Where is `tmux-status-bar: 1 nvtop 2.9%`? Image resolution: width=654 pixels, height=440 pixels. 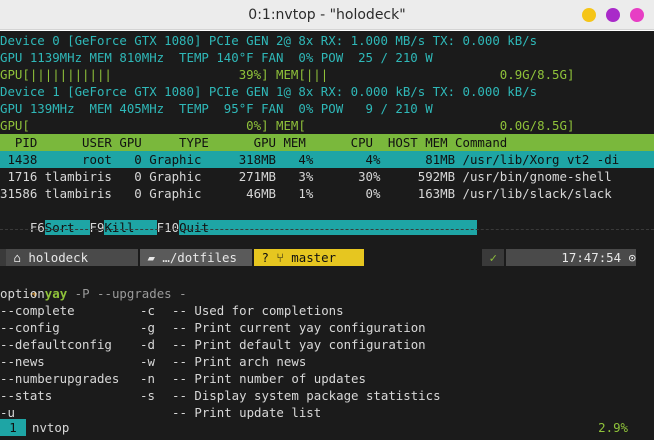 tmux-status-bar: 1 nvtop 2.9% is located at coordinates (327, 427).